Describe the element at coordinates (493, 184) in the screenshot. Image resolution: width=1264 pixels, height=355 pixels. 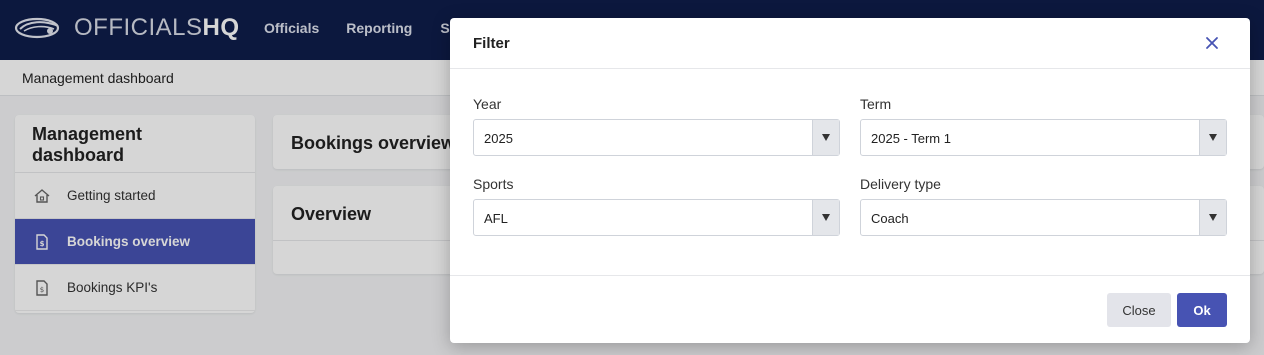
I see `sports-label: Sports` at that location.